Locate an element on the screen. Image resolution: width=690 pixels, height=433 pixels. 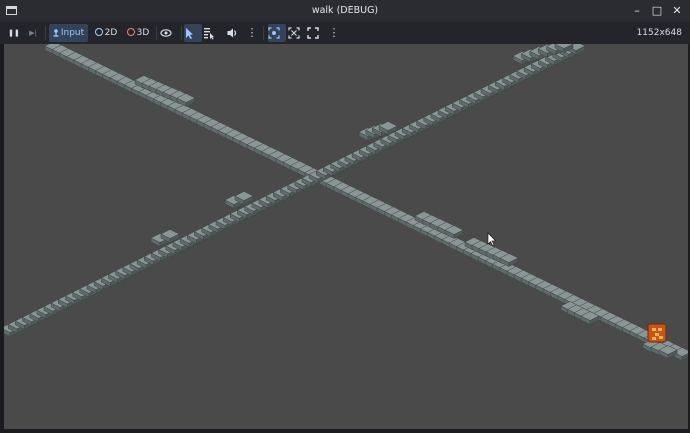
speaker-button is located at coordinates (235, 33).